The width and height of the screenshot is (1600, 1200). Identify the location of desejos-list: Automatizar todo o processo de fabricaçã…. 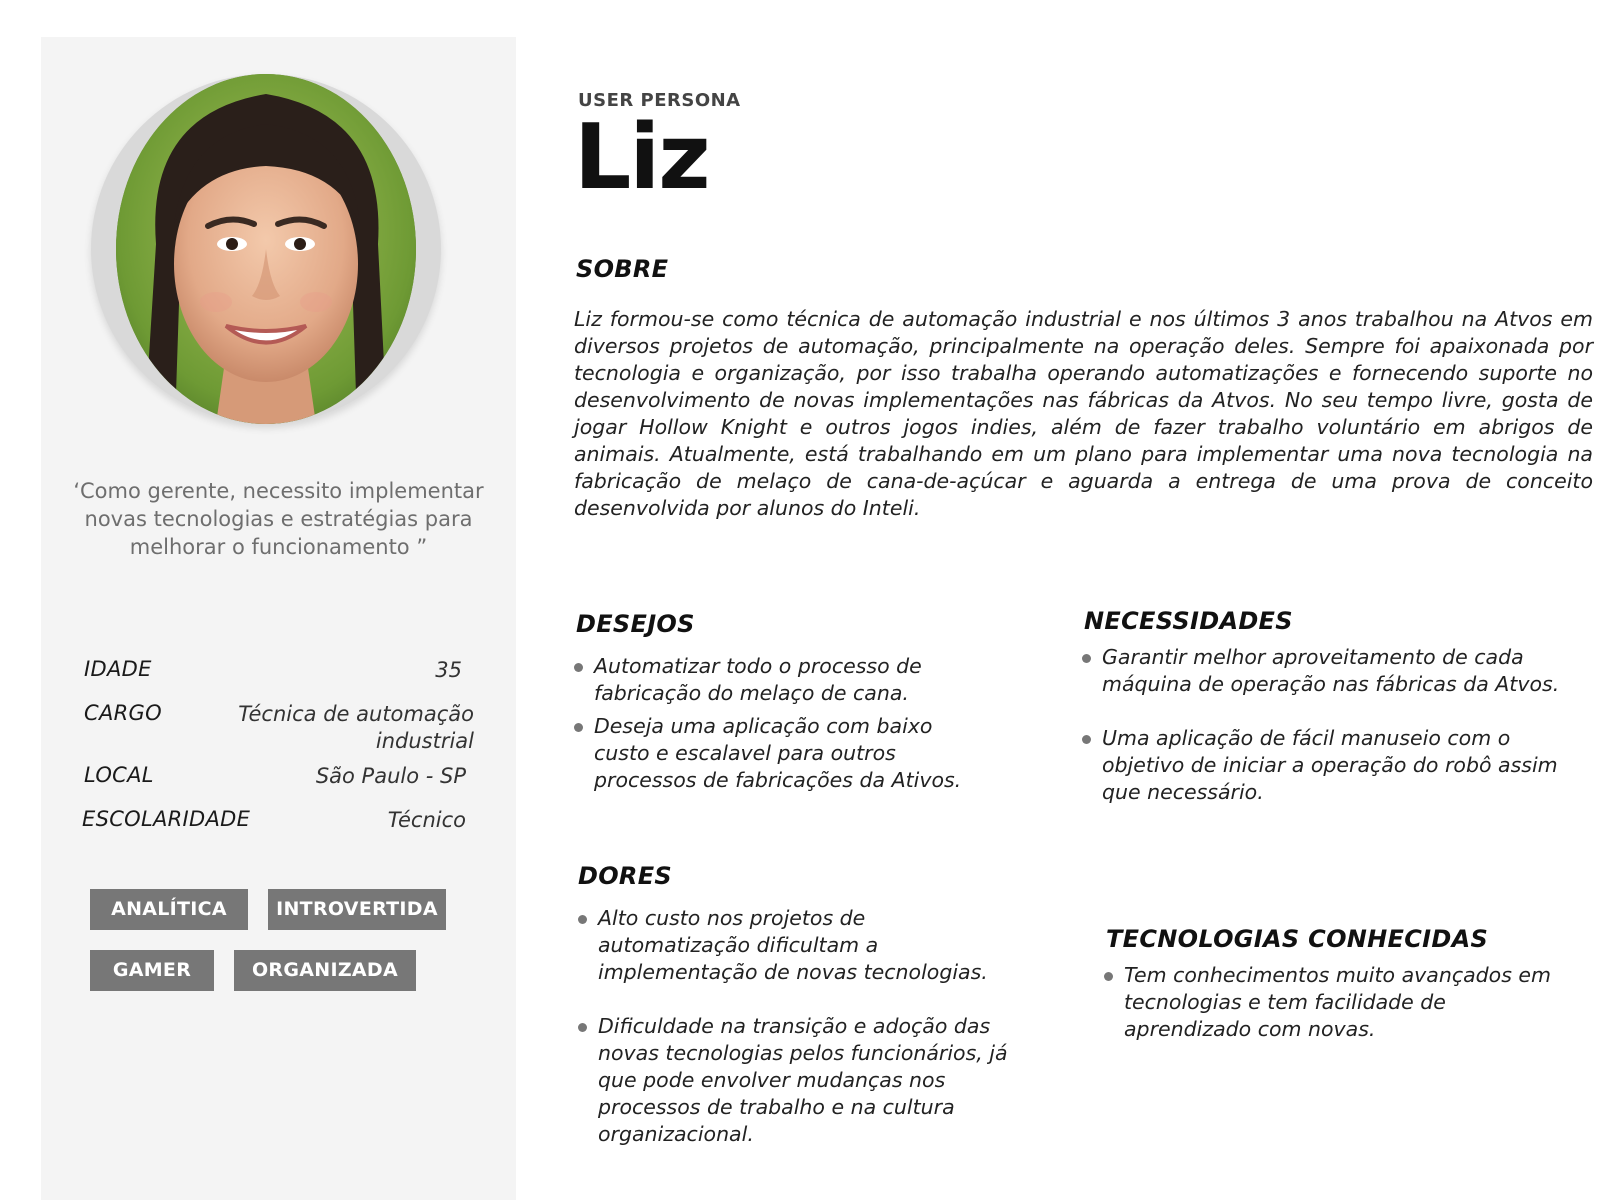
(784, 723).